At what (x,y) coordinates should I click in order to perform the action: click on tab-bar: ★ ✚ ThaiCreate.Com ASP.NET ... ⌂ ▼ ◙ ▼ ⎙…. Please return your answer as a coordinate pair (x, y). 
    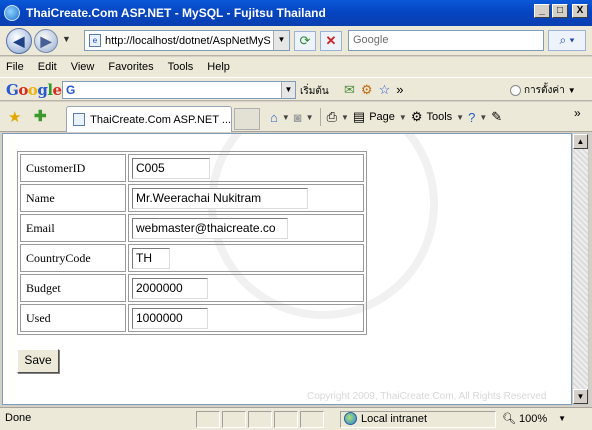
    Looking at the image, I should click on (296, 117).